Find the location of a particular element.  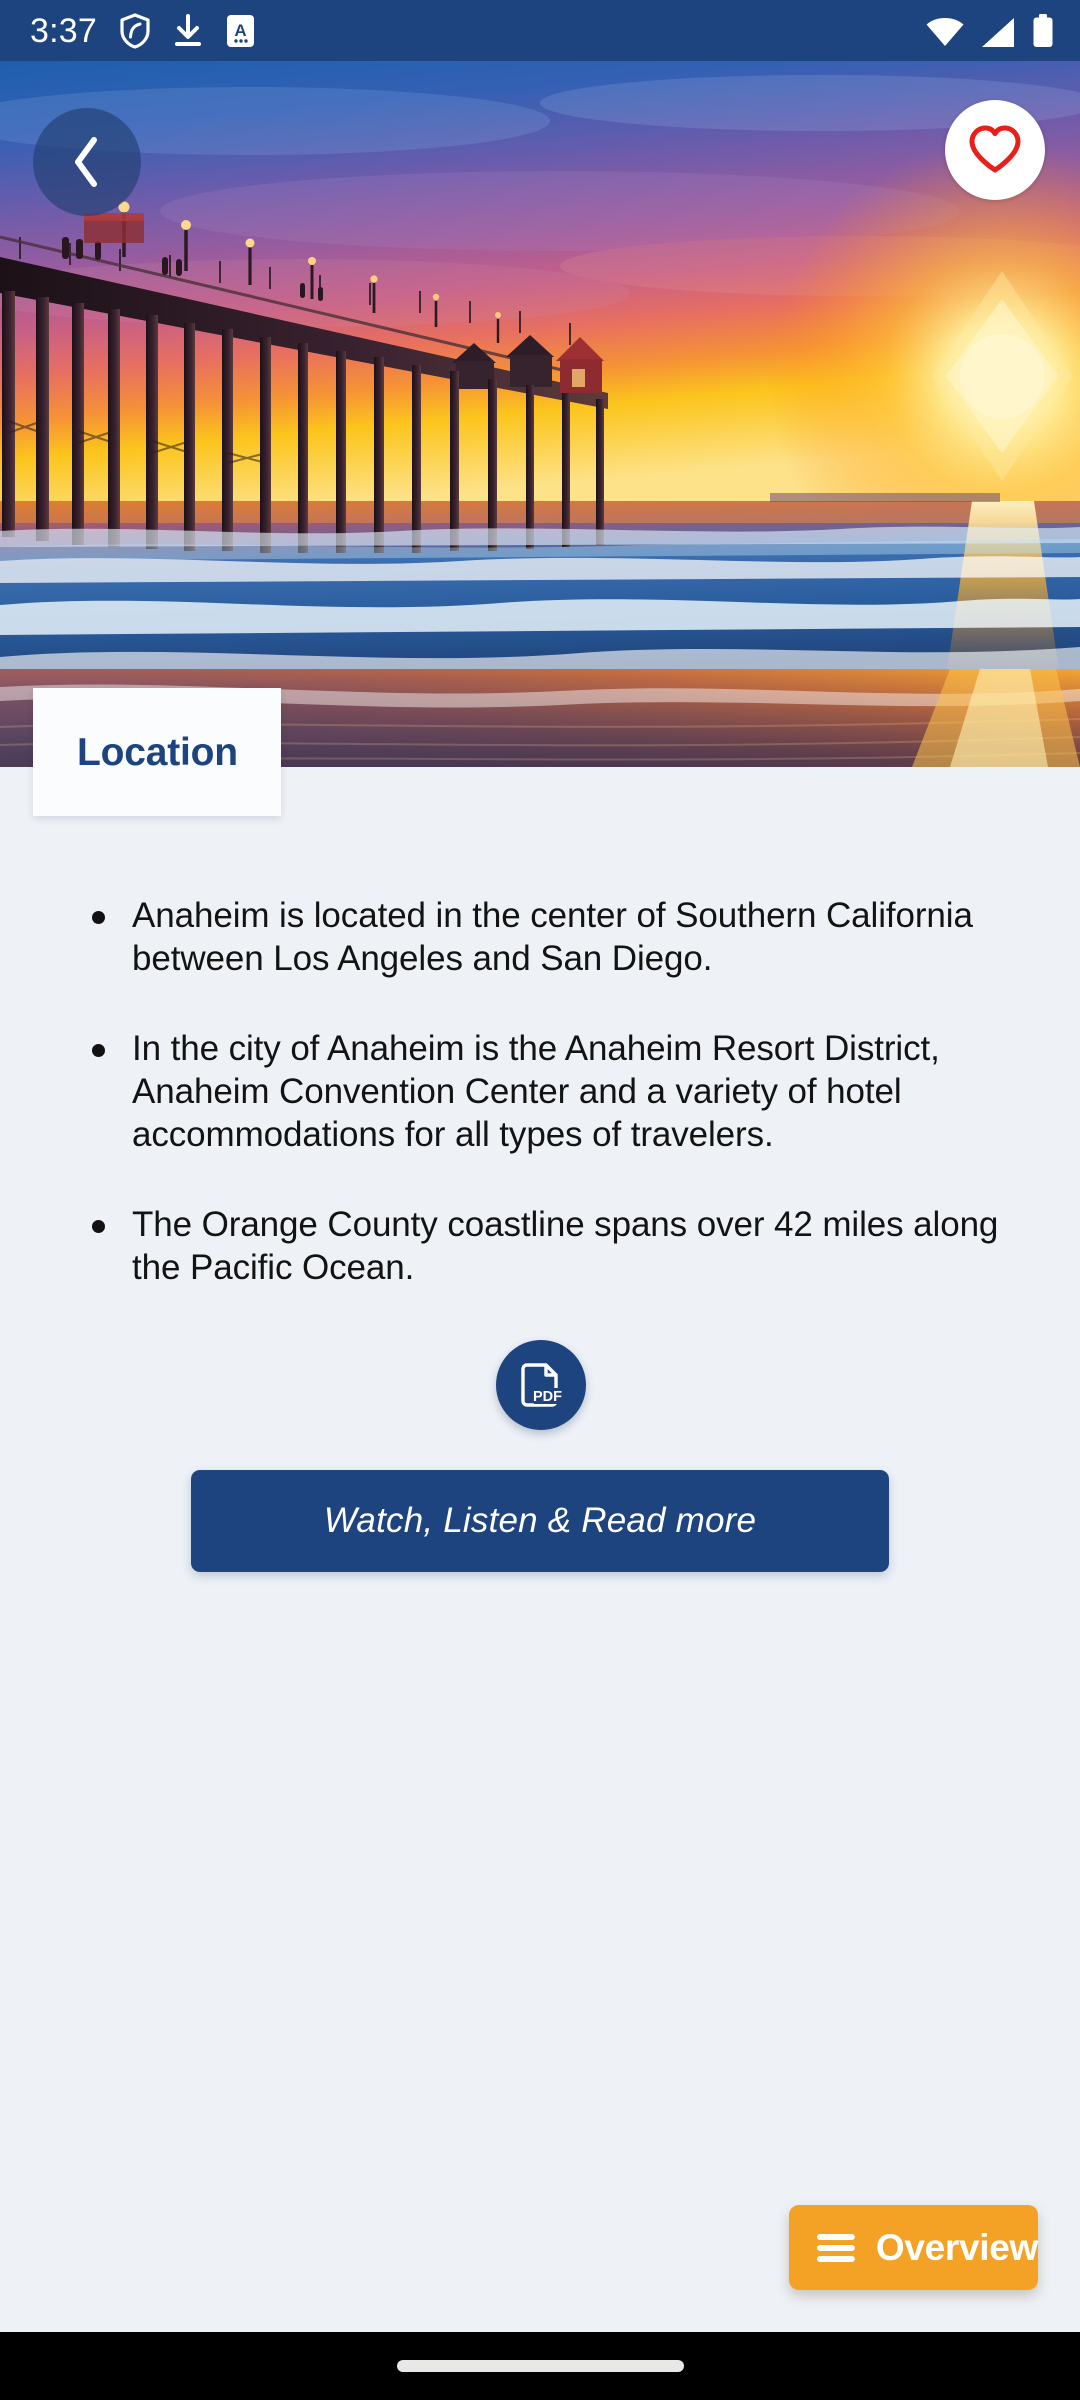

favorite-button is located at coordinates (995, 150).